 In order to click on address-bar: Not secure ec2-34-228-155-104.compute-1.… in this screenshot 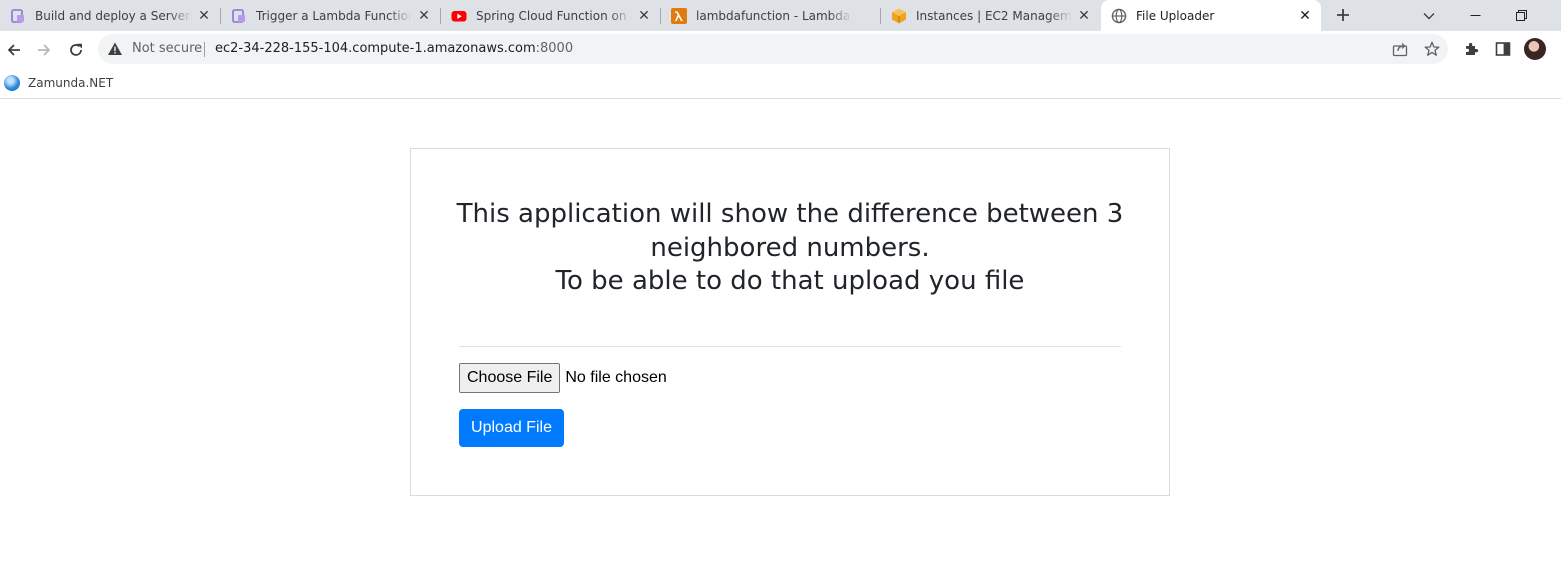, I will do `click(773, 49)`.